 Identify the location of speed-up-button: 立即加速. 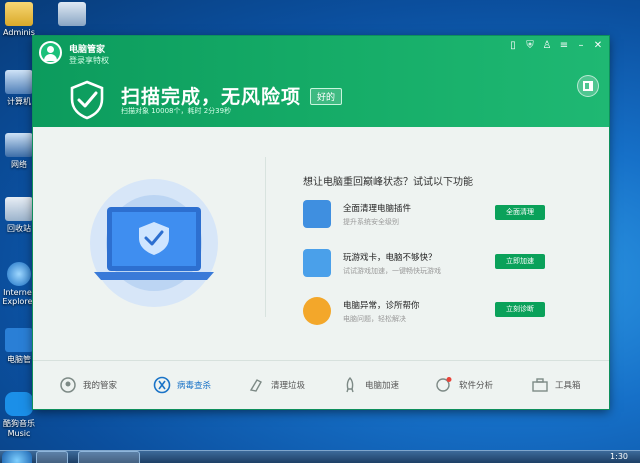
(520, 261).